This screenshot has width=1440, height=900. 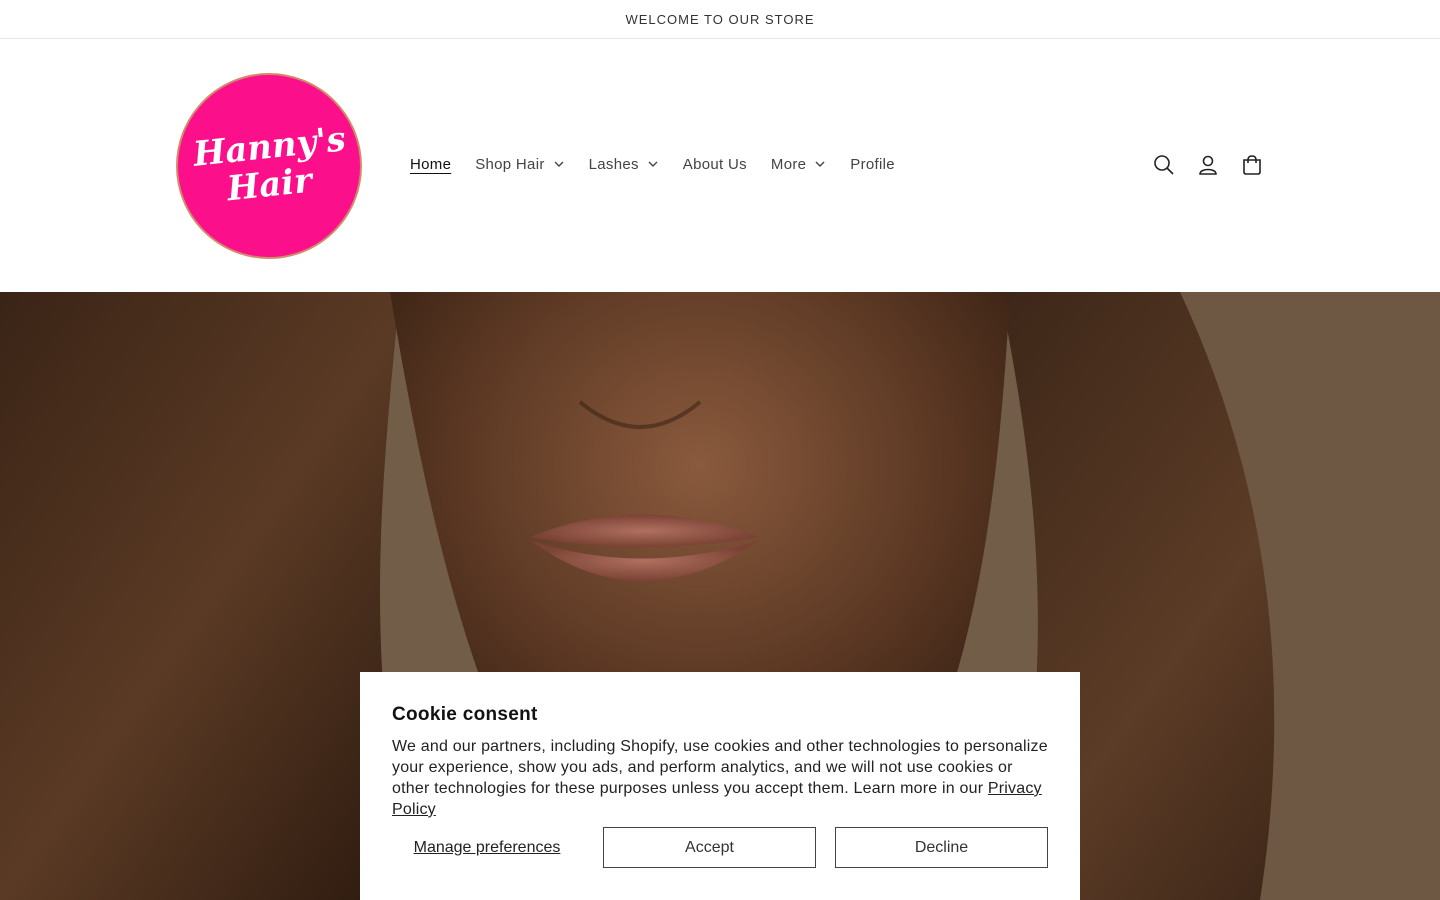 I want to click on cart-button, so click(x=1252, y=165).